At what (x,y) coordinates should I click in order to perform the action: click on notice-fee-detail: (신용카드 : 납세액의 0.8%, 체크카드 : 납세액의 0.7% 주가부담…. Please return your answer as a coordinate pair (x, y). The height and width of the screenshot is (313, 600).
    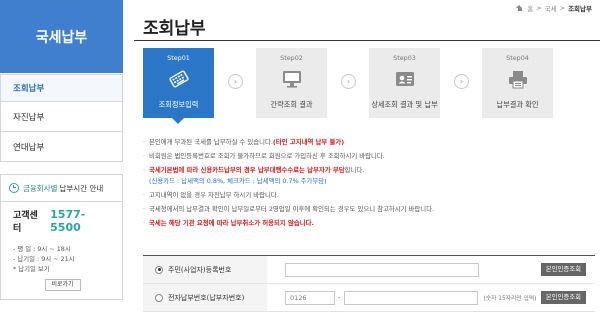
    Looking at the image, I should click on (369, 181).